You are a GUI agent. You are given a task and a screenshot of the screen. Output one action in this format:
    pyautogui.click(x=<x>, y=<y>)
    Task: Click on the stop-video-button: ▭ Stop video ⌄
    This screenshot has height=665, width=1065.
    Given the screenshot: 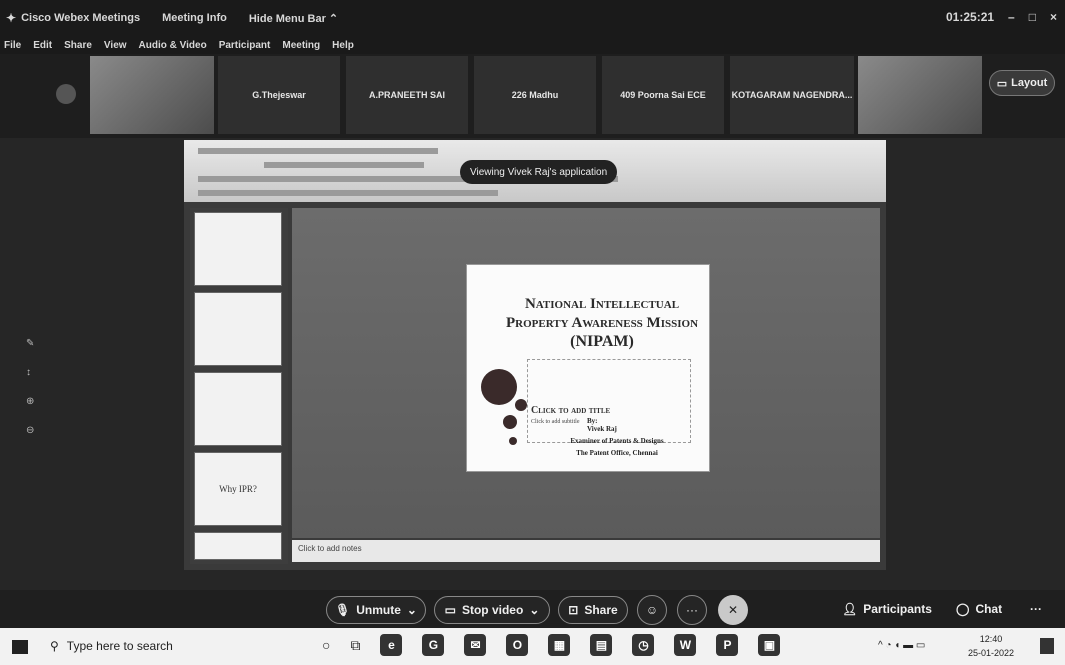 What is the action you would take?
    pyautogui.click(x=492, y=610)
    